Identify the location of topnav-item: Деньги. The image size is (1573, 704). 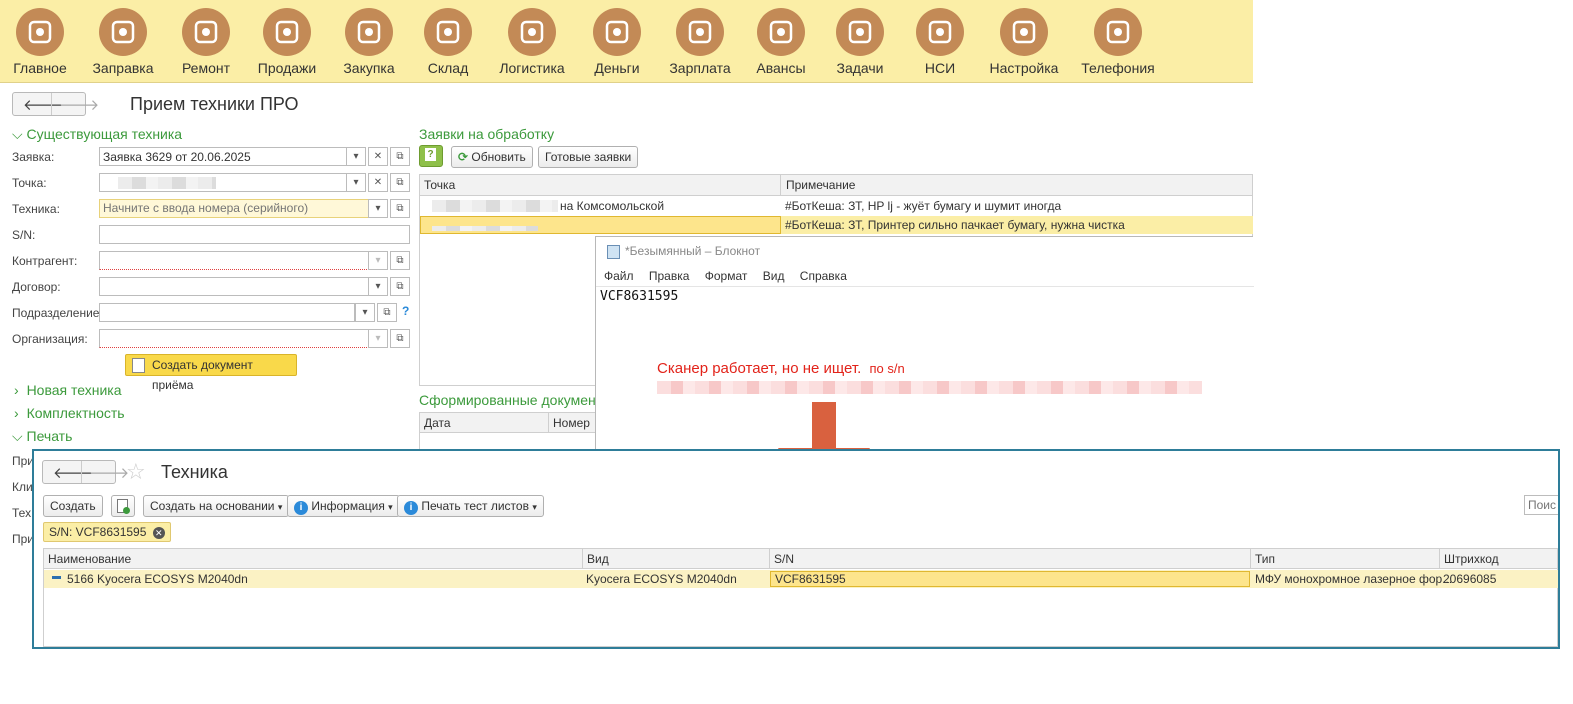
(617, 42).